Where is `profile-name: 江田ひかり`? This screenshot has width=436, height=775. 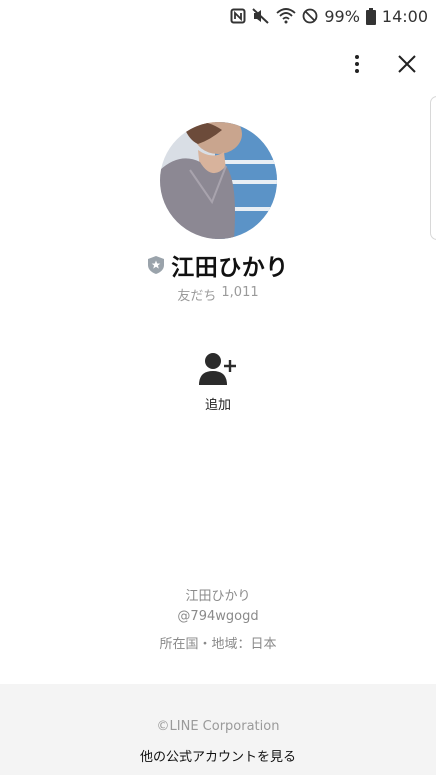 profile-name: 江田ひかり is located at coordinates (230, 268).